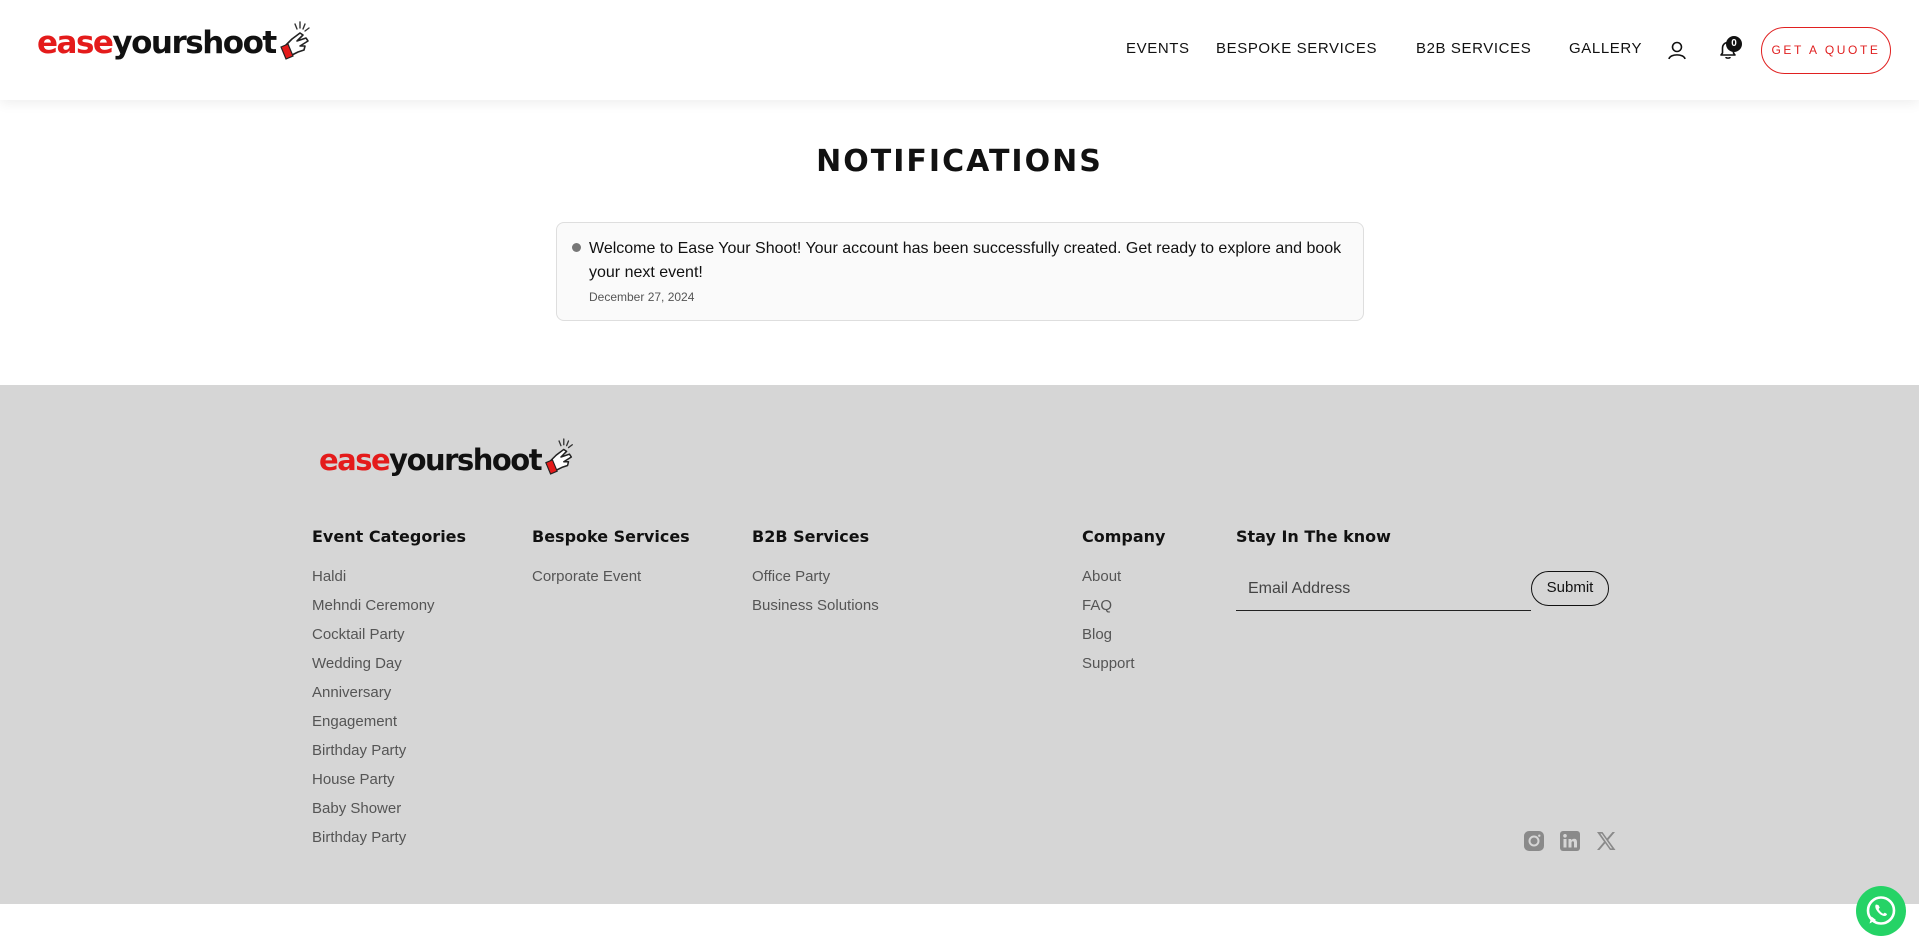 This screenshot has width=1919, height=950. What do you see at coordinates (1108, 663) in the screenshot?
I see `footer-link-support: Support` at bounding box center [1108, 663].